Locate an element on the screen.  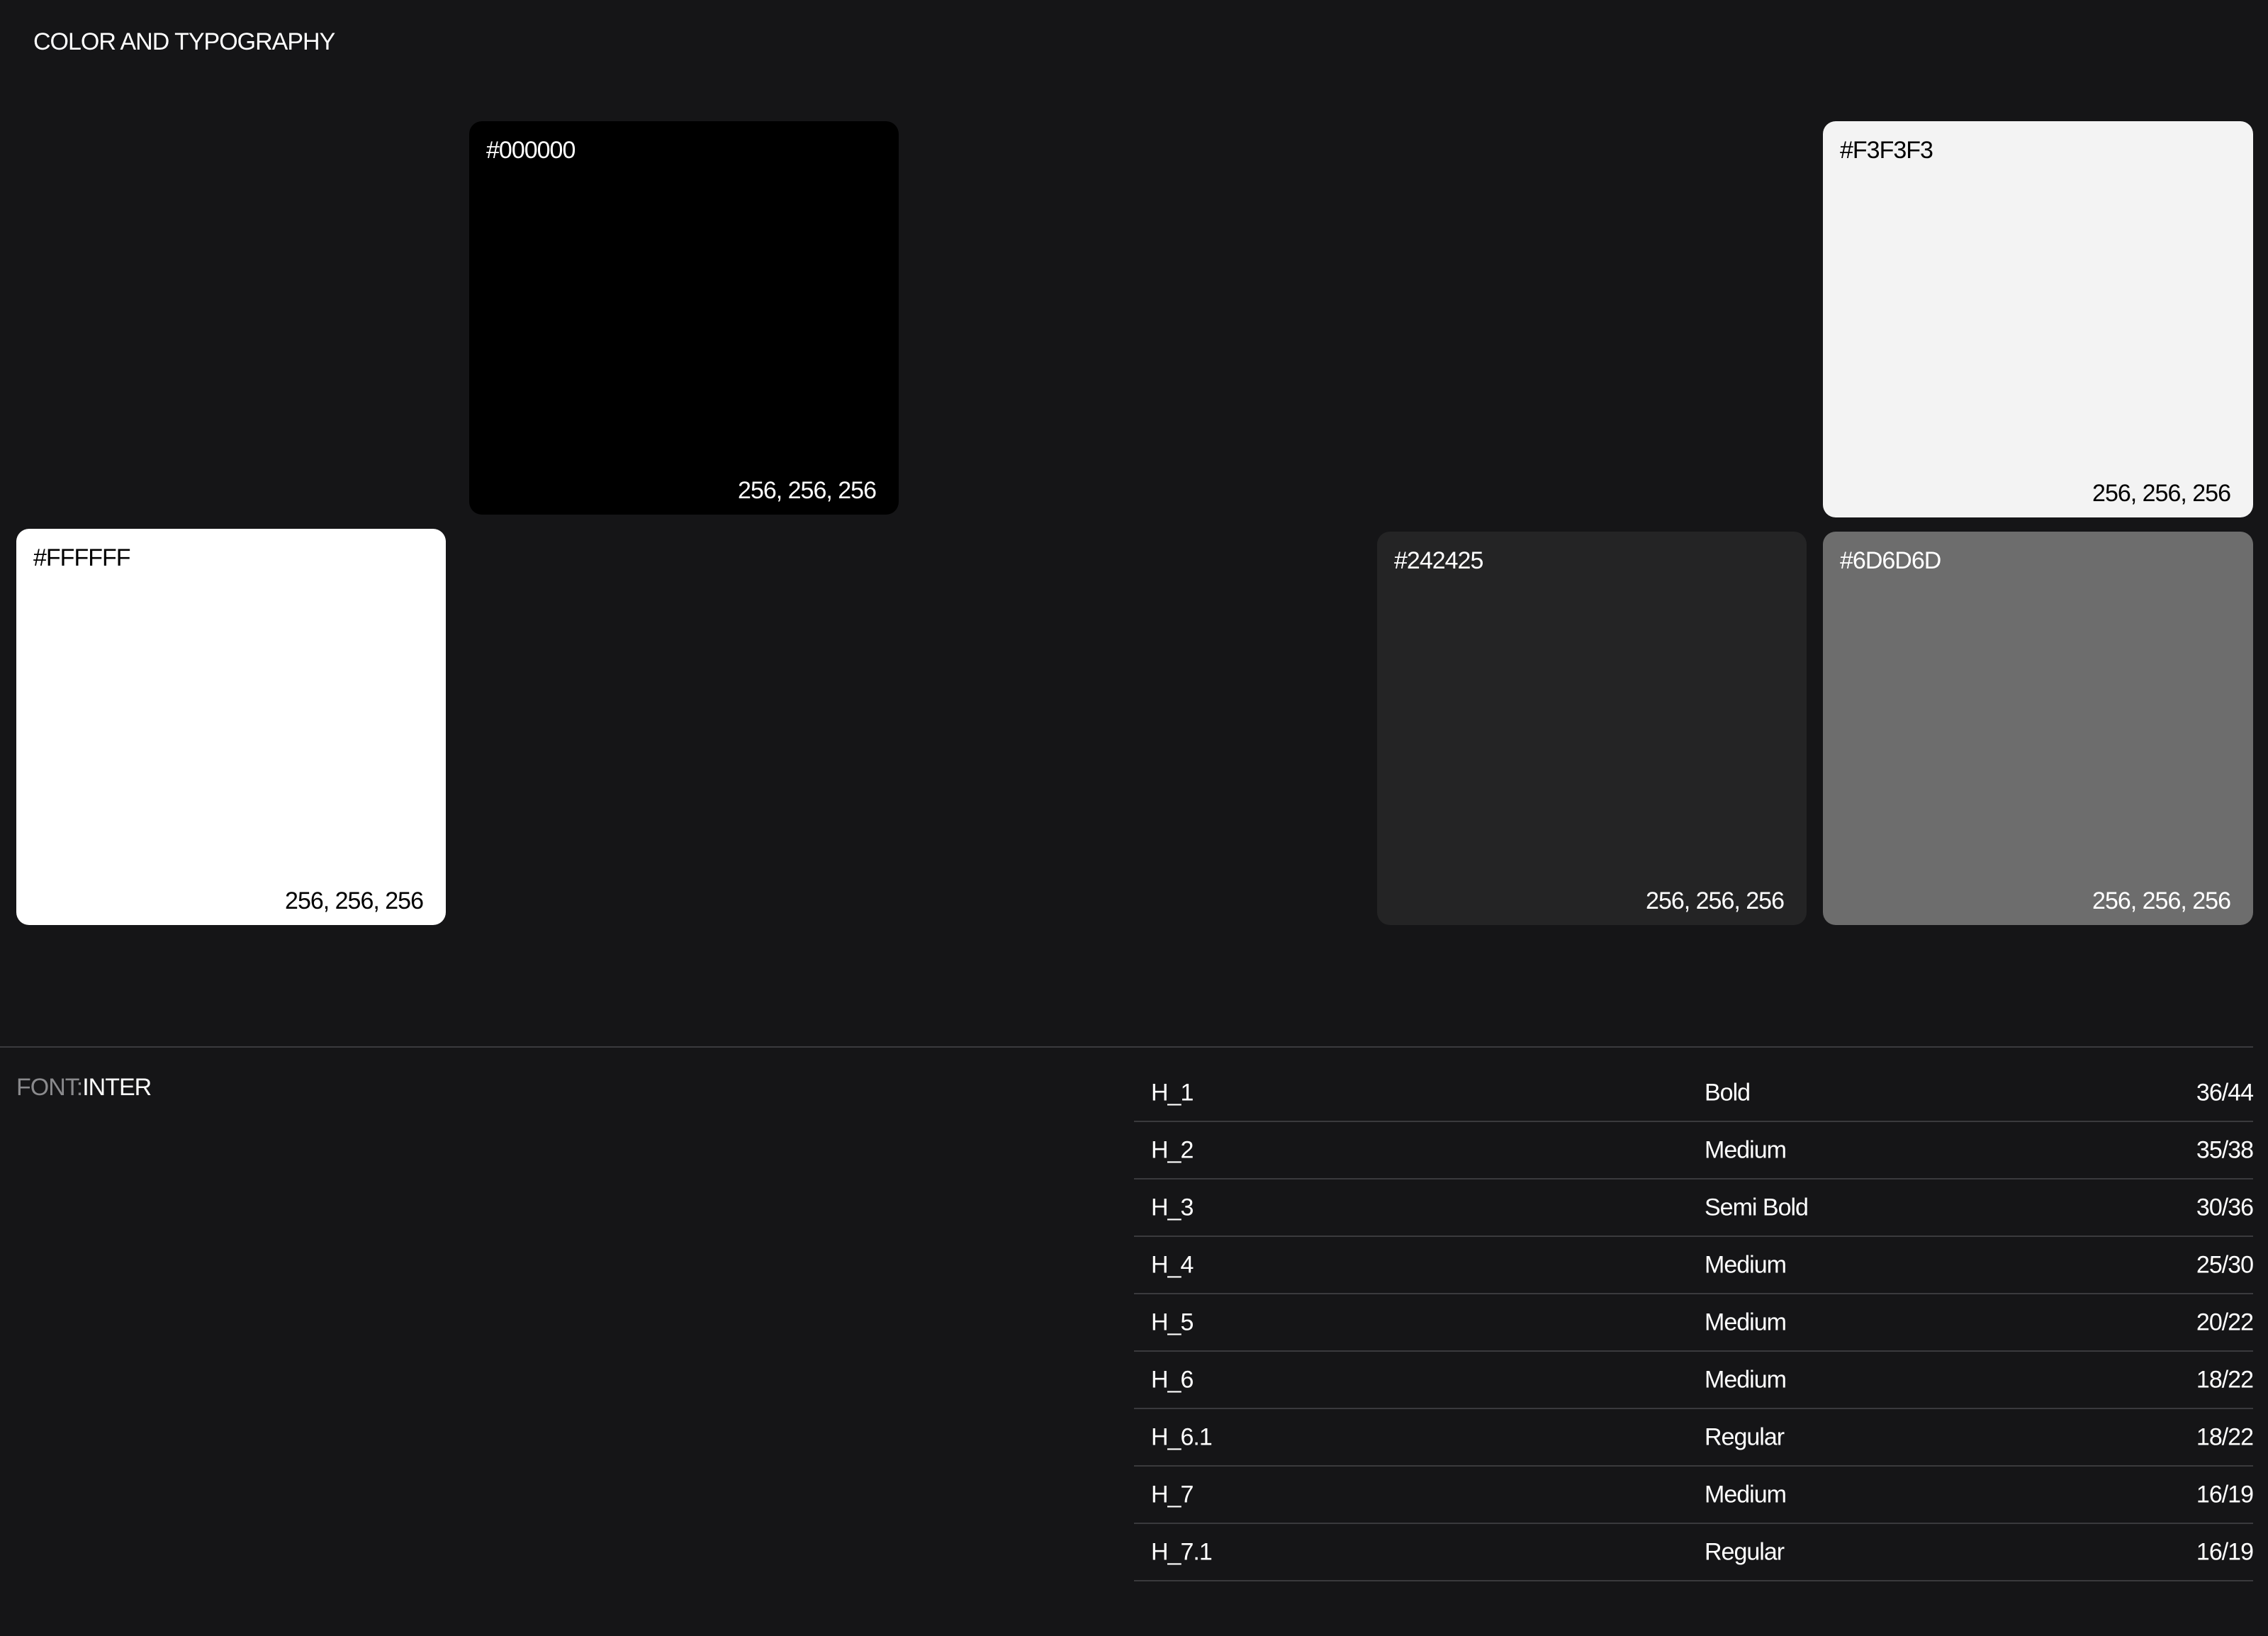
type-style-size: 30/36 is located at coordinates (2225, 1207).